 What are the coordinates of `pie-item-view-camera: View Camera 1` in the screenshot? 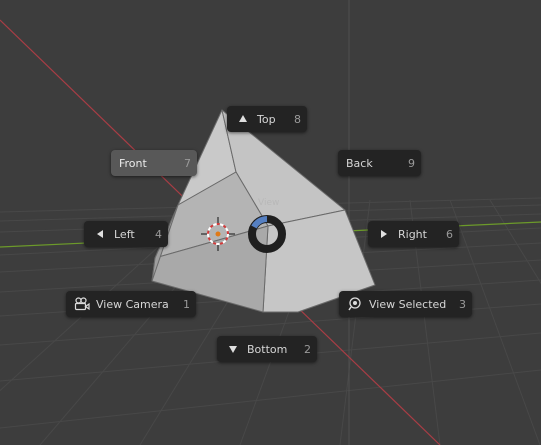 It's located at (131, 304).